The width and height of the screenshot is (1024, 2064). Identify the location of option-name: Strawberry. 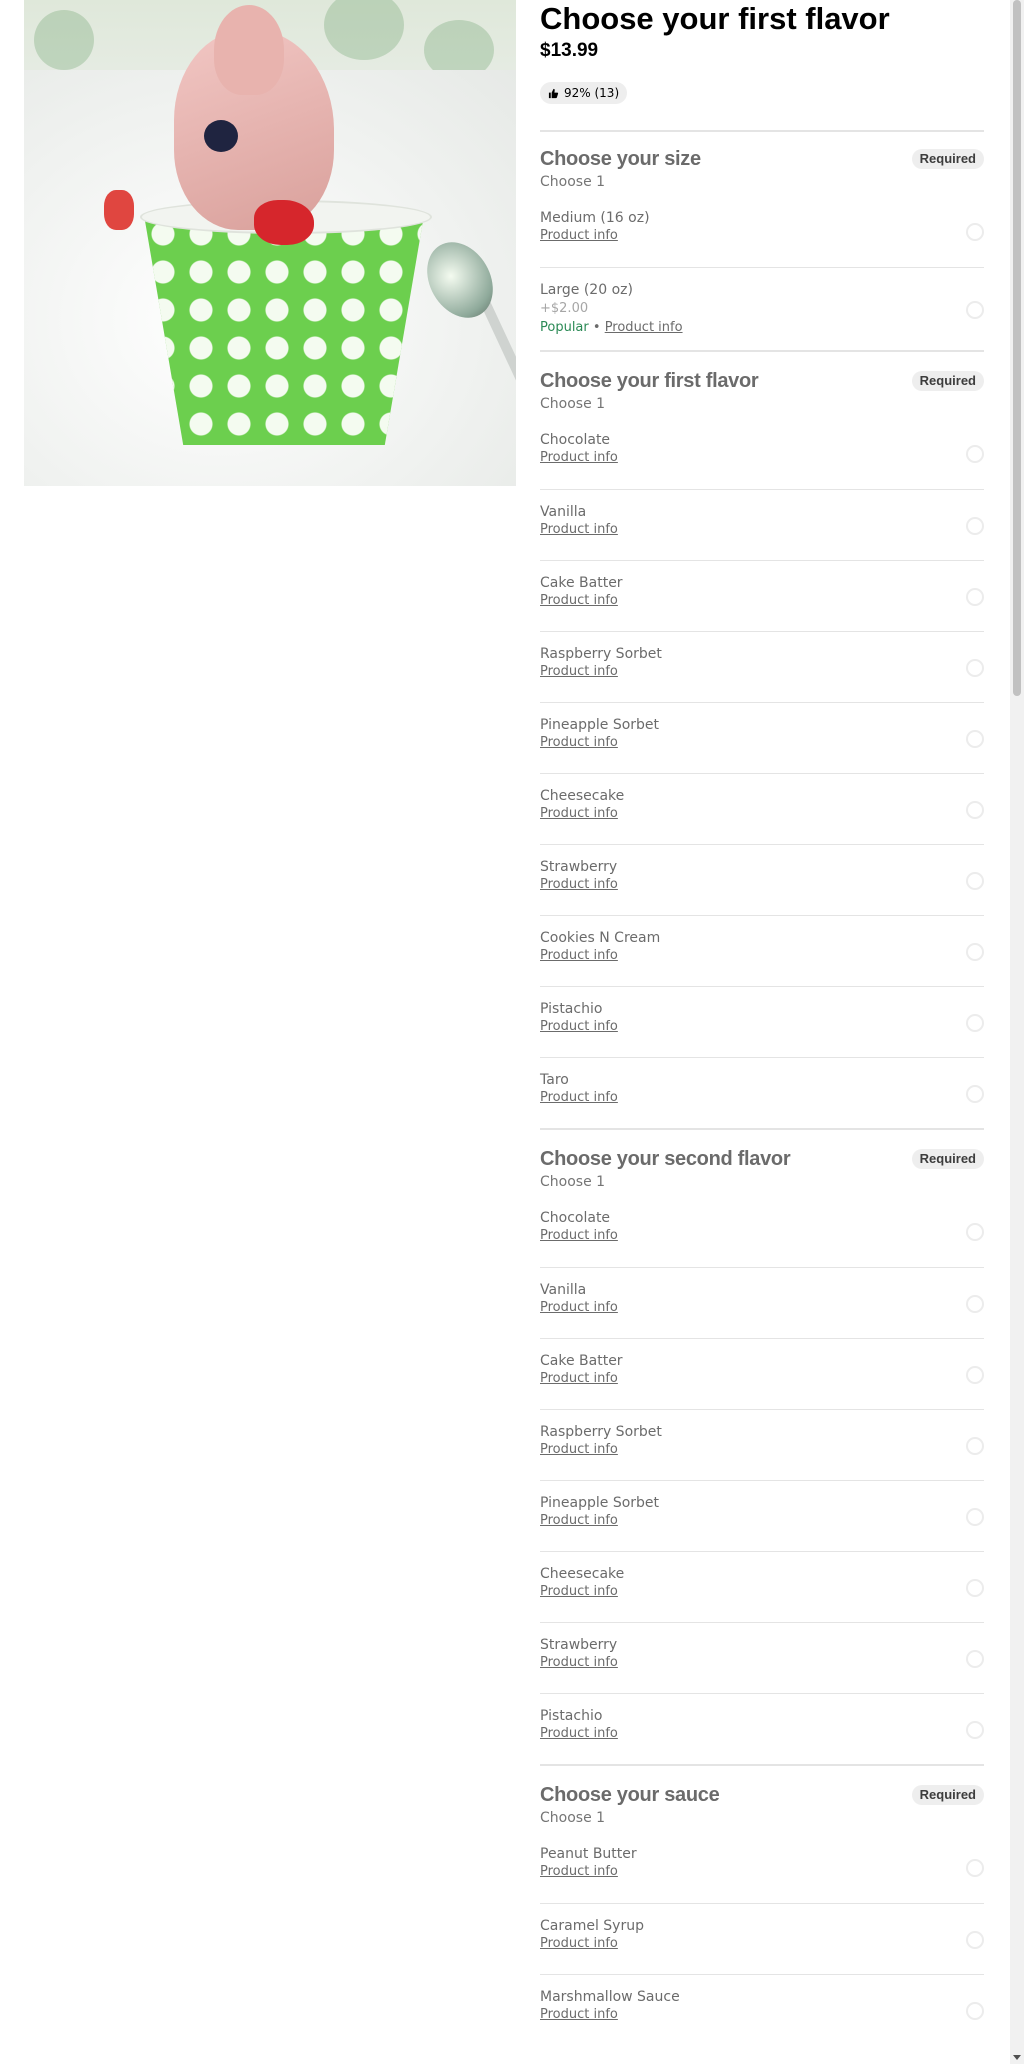
(579, 1645).